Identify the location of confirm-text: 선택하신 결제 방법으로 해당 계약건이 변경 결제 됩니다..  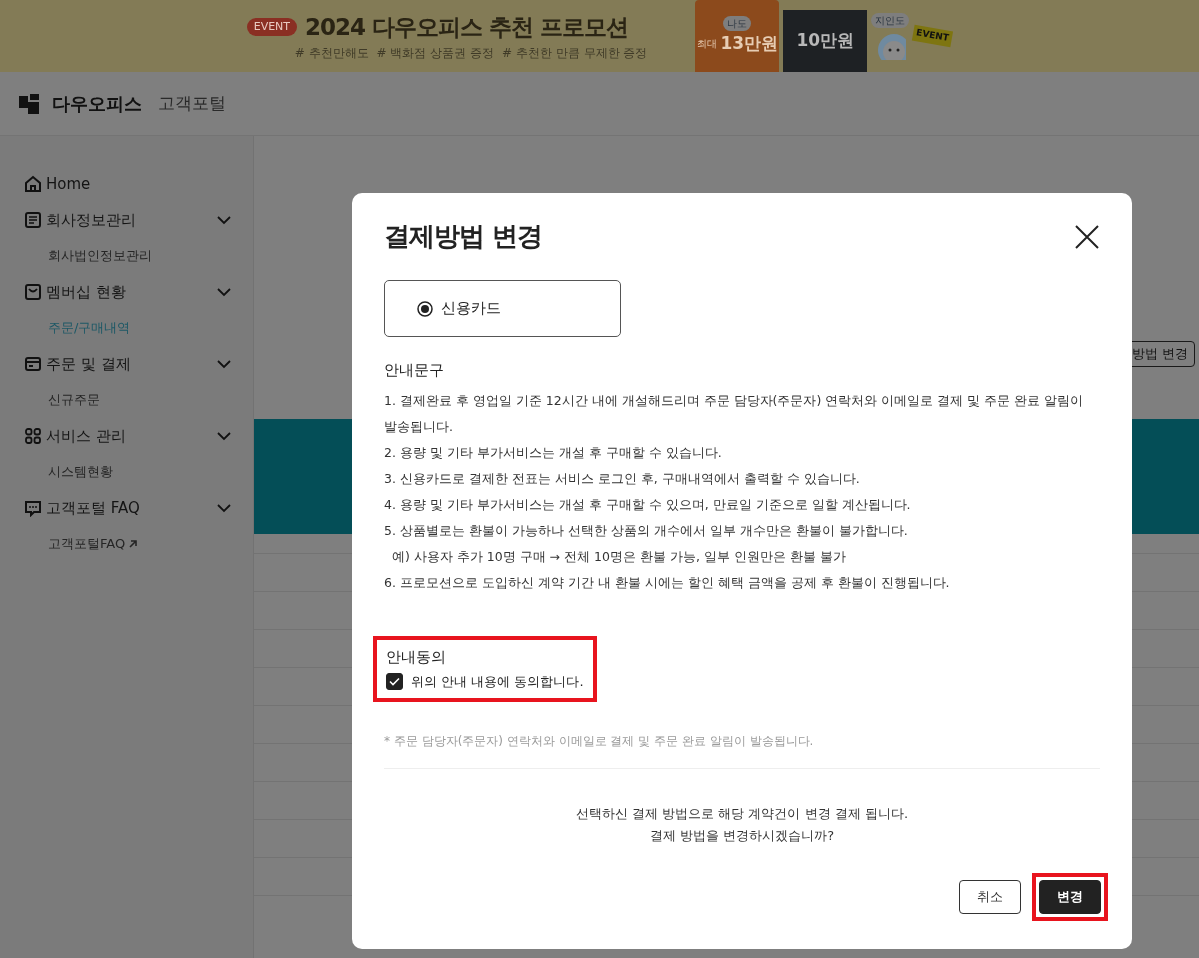
(742, 813).